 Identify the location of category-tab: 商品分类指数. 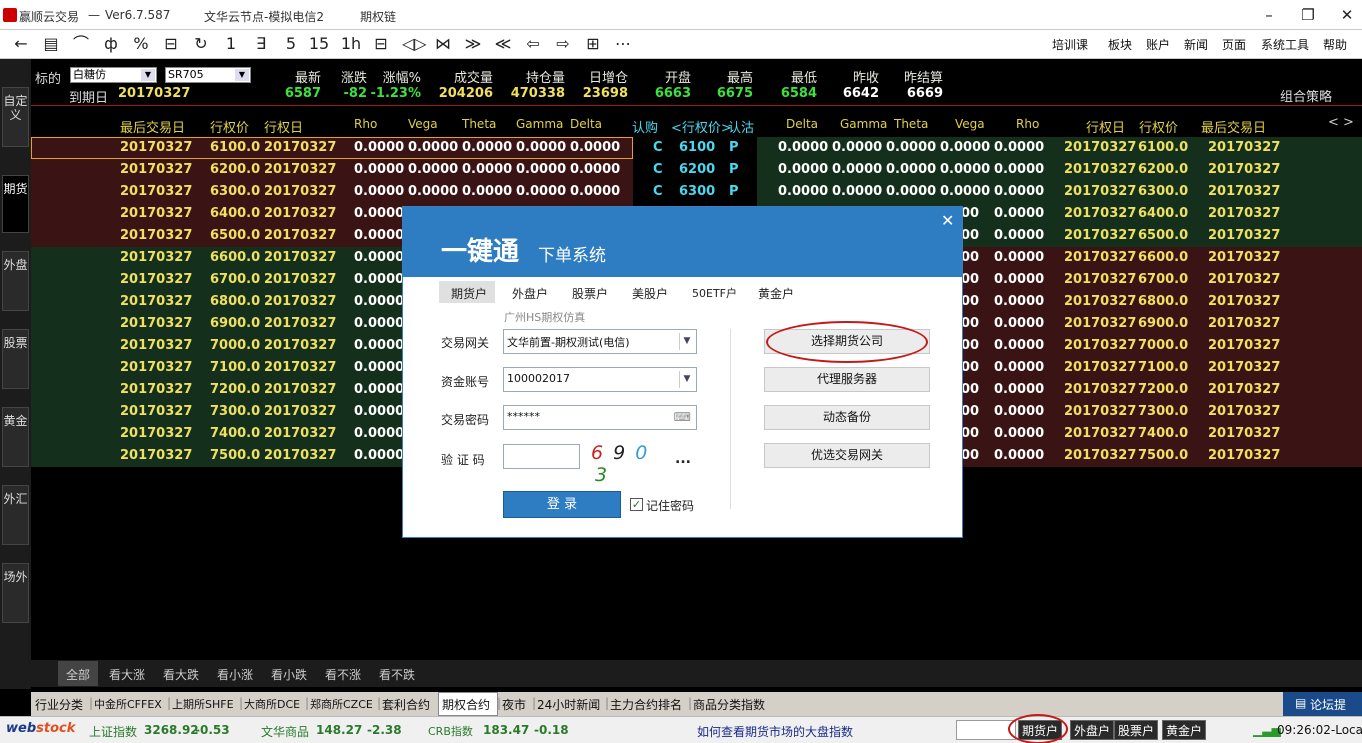
(729, 704).